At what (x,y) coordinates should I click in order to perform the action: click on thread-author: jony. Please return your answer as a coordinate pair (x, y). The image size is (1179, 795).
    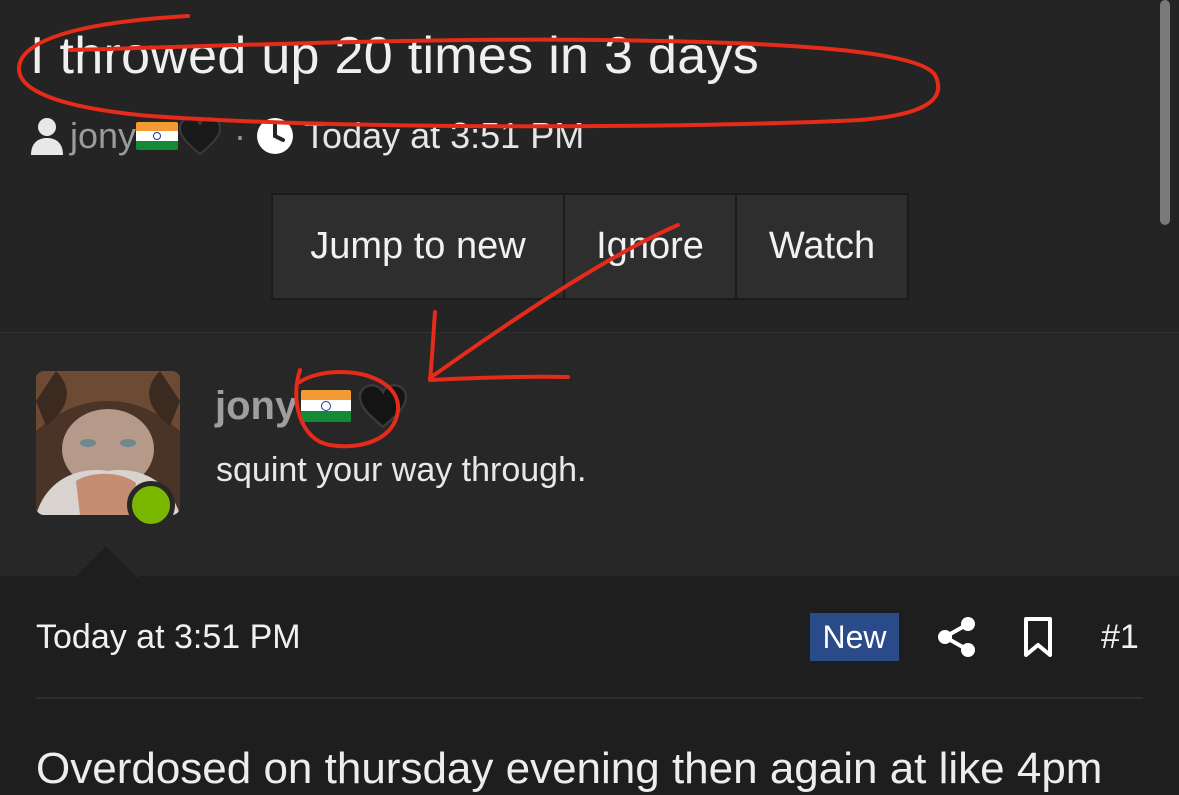
    Looking at the image, I should click on (103, 136).